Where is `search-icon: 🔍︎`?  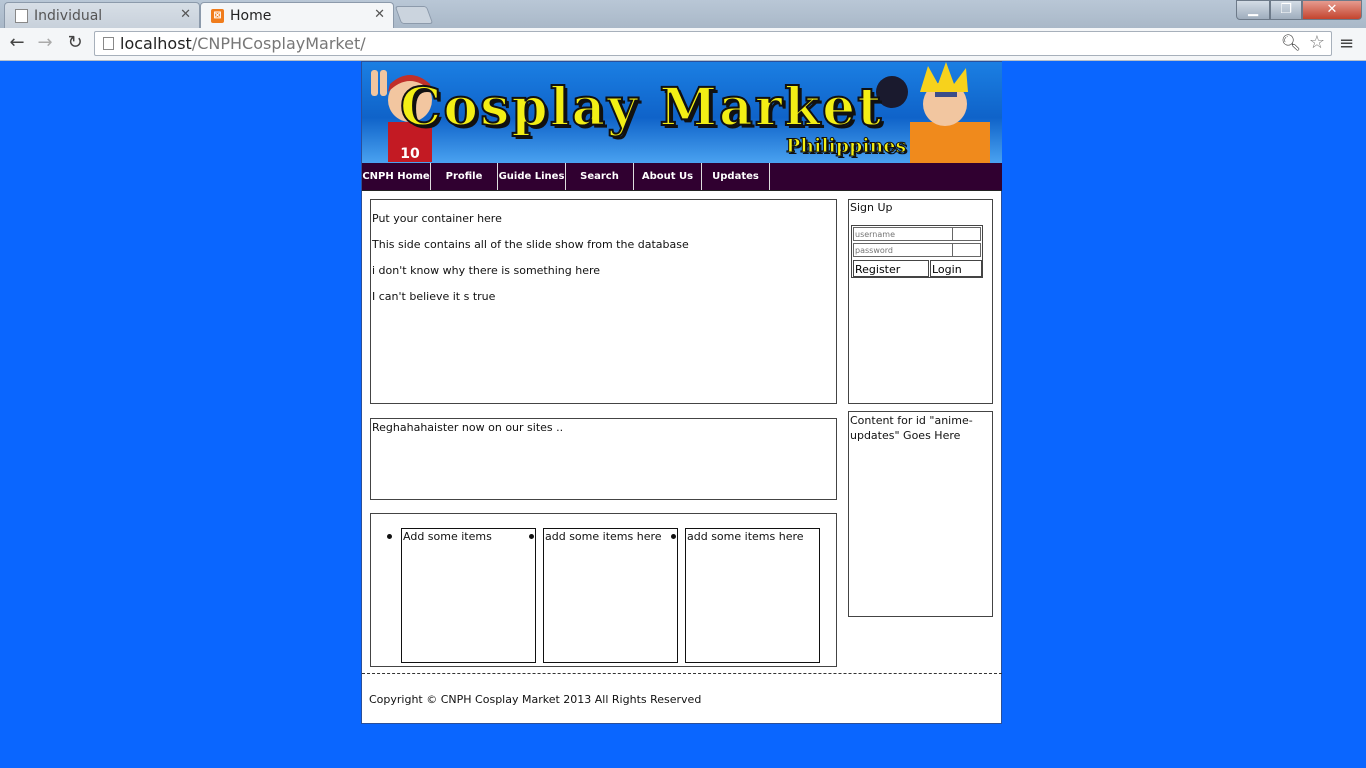
search-icon: 🔍︎ is located at coordinates (1291, 42).